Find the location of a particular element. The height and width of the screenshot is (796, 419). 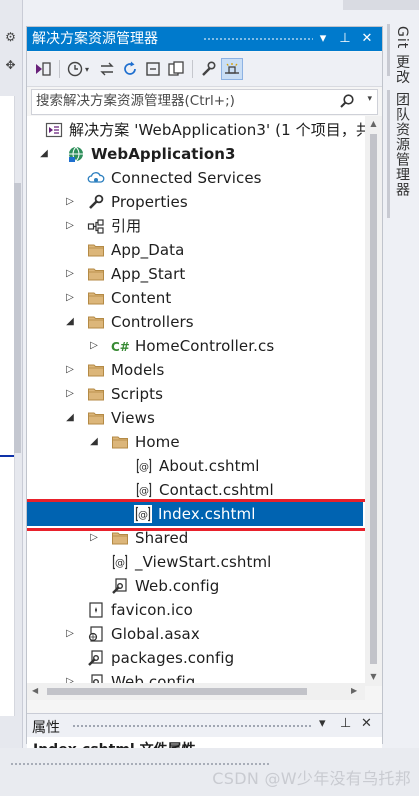

tree-item: ◢ Home is located at coordinates (196, 442).